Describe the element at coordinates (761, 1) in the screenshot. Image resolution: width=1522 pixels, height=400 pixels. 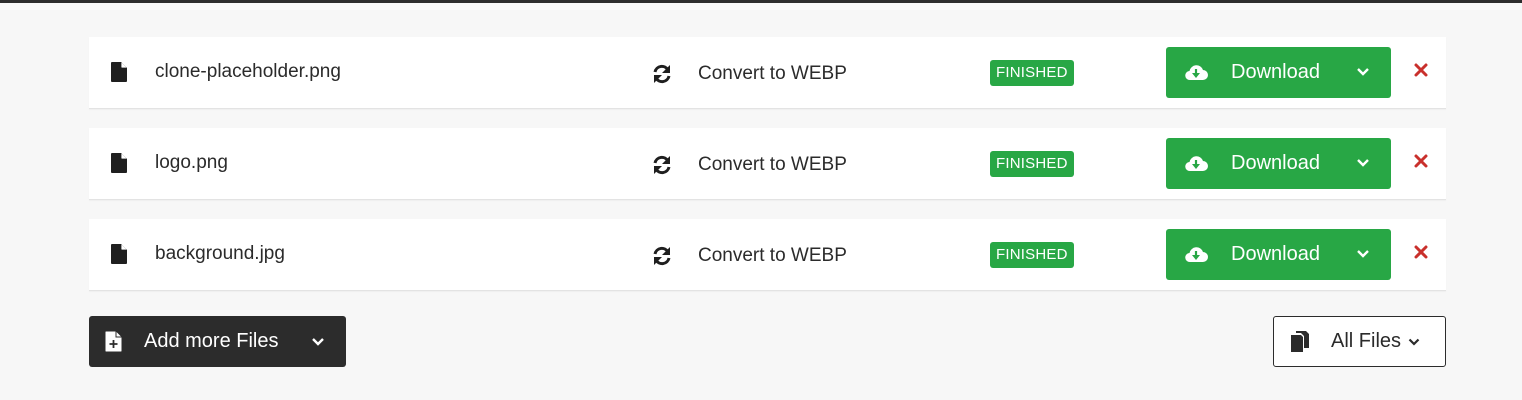
I see `top-border` at that location.